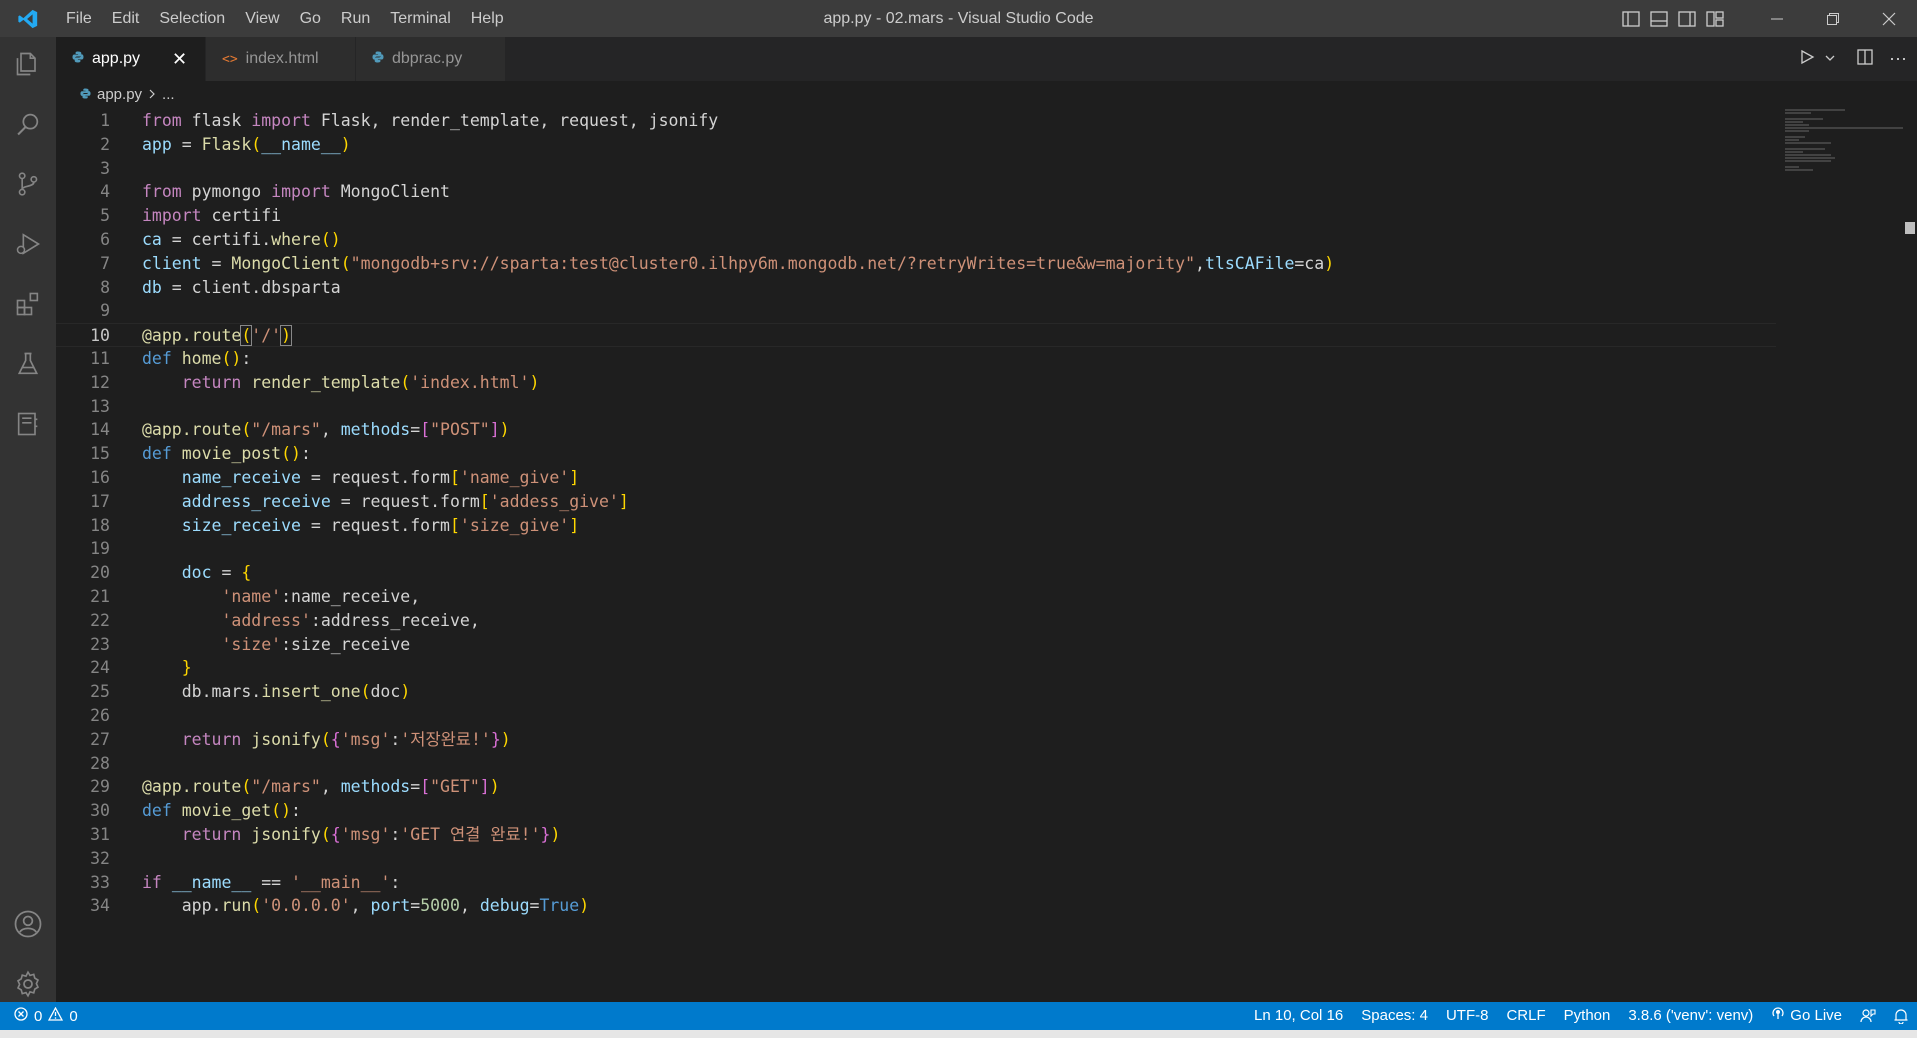  What do you see at coordinates (262, 18) in the screenshot?
I see `menu-view: View` at bounding box center [262, 18].